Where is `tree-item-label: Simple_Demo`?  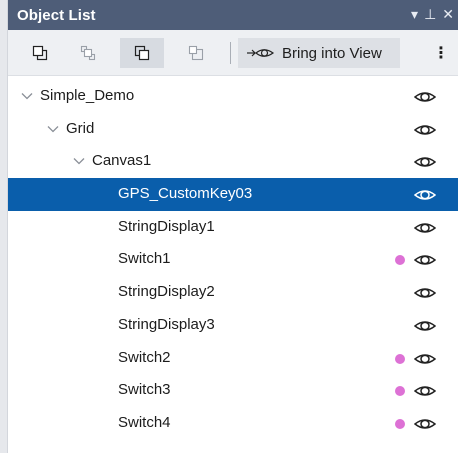 tree-item-label: Simple_Demo is located at coordinates (87, 95).